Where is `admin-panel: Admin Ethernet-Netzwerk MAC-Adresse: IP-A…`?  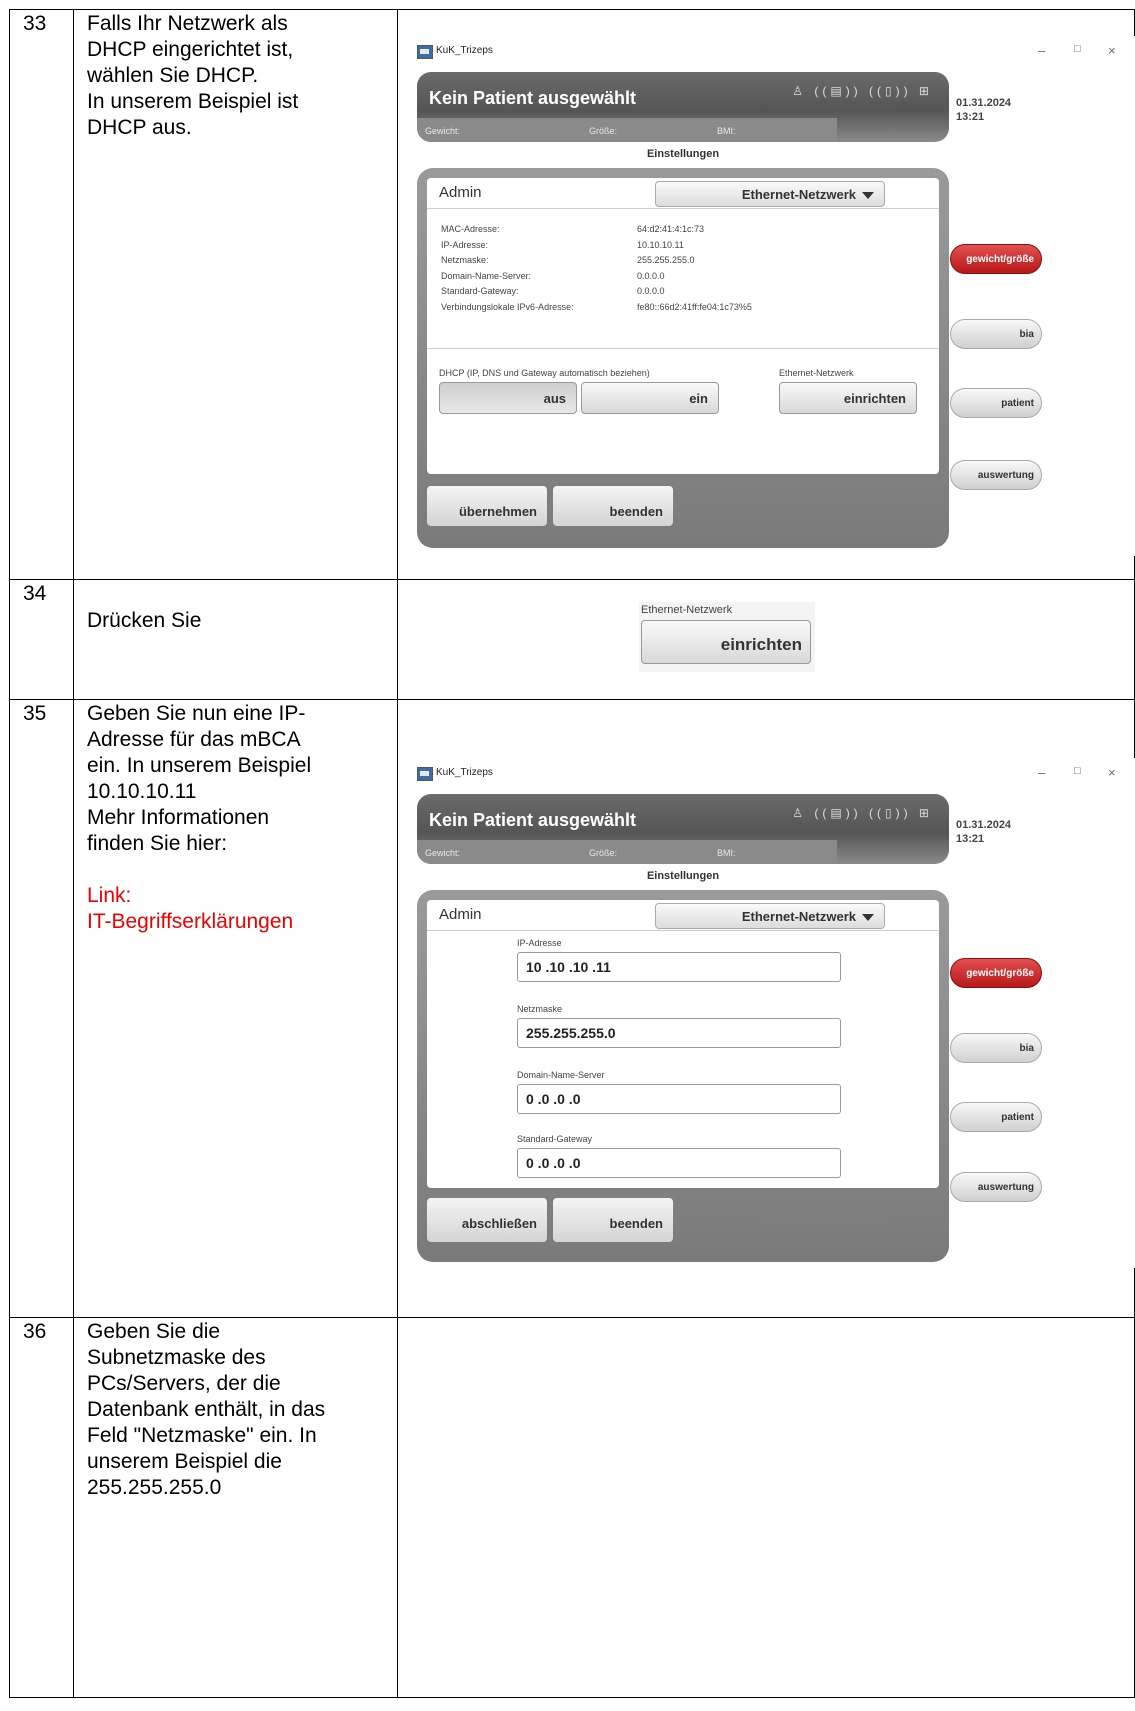 admin-panel: Admin Ethernet-Netzwerk MAC-Adresse: IP-A… is located at coordinates (683, 326).